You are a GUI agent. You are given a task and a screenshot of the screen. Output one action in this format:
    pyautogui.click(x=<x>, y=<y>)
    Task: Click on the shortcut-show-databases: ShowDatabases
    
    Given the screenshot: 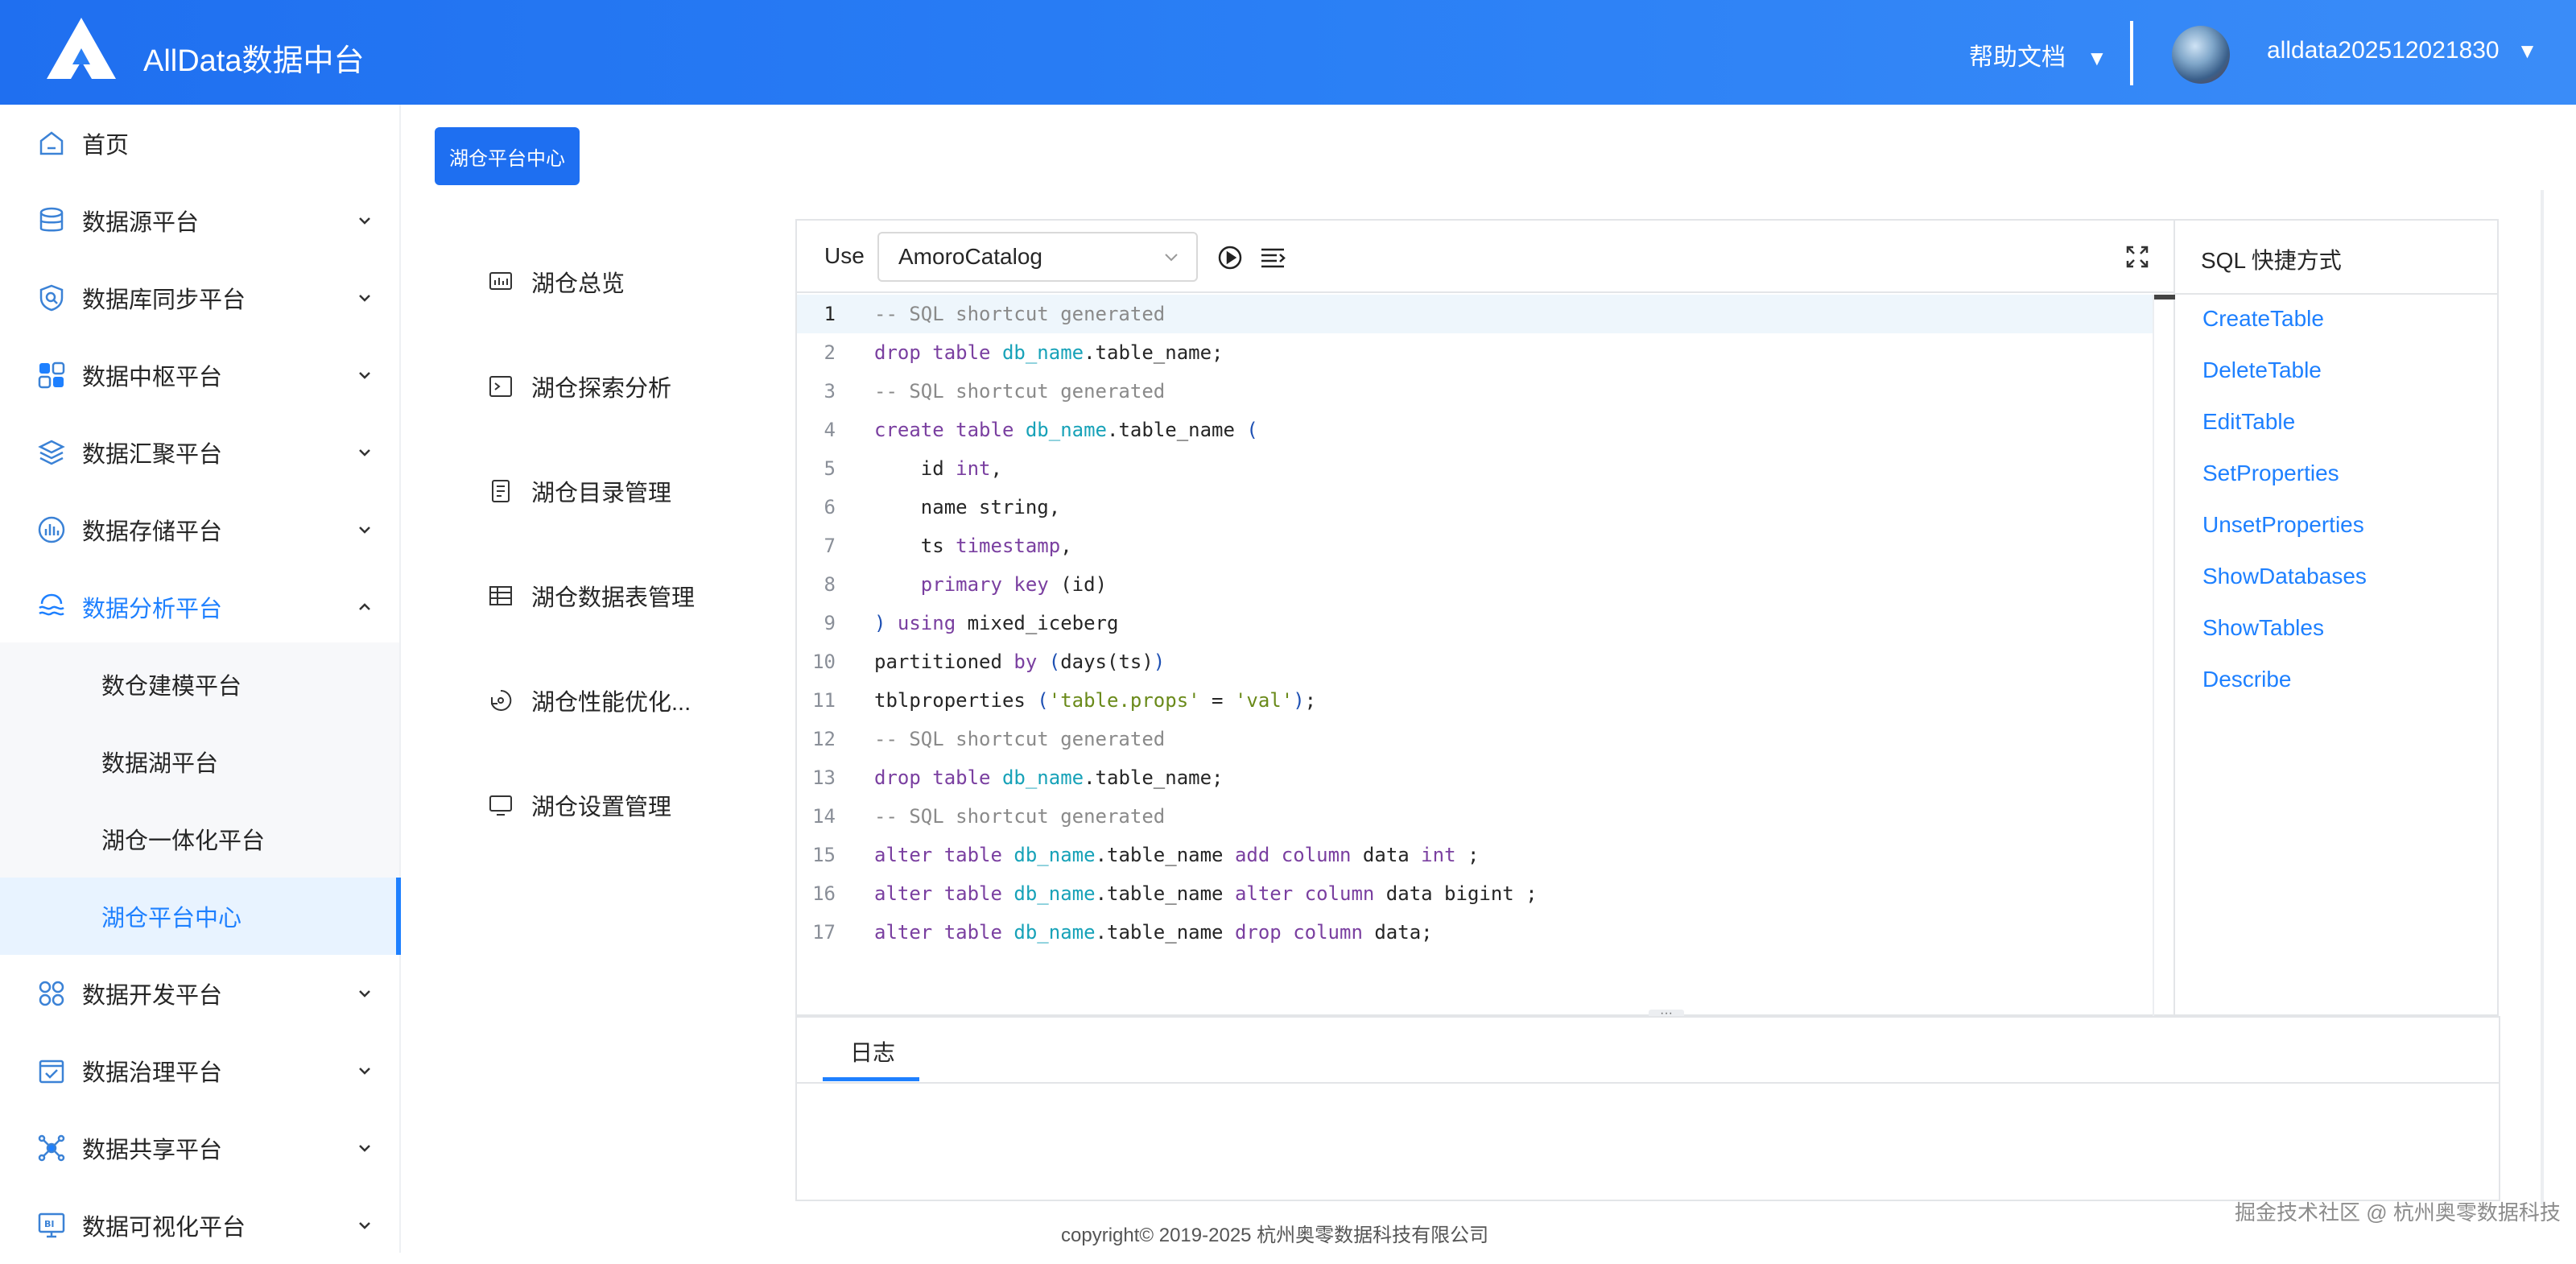 What is the action you would take?
    pyautogui.click(x=2284, y=576)
    